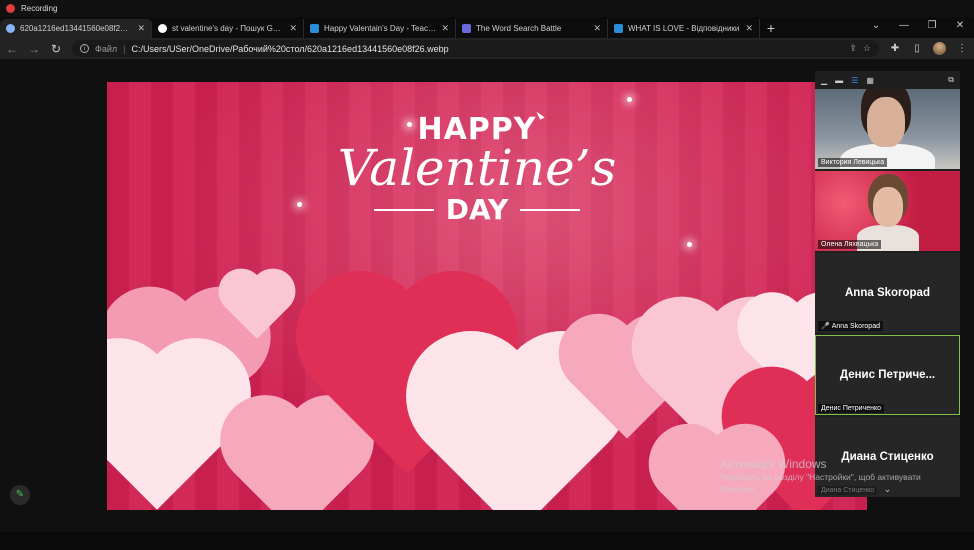 Image resolution: width=974 pixels, height=550 pixels. Describe the element at coordinates (876, 26) in the screenshot. I see `chevron-down-icon: ⌄` at that location.